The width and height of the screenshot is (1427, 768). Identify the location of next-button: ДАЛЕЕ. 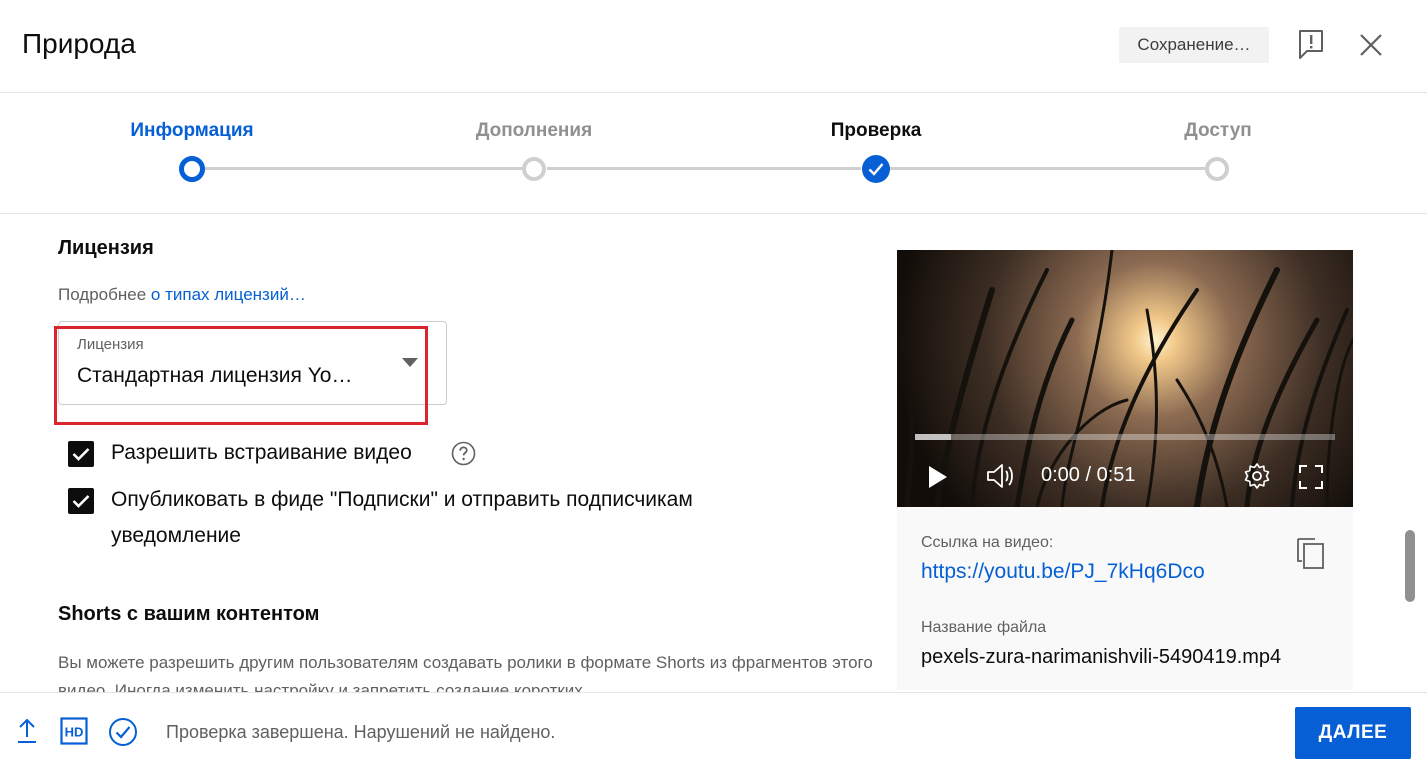
(1353, 733).